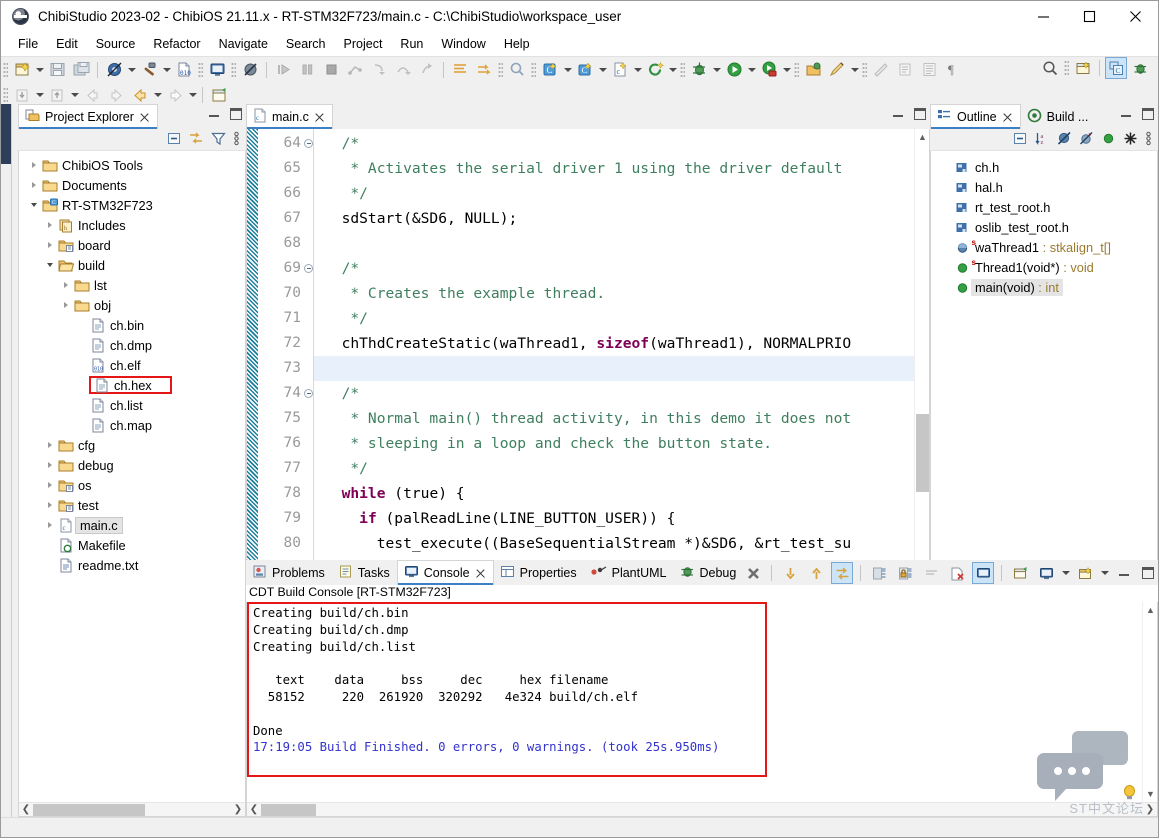  I want to click on refresh-dropdown, so click(672, 70).